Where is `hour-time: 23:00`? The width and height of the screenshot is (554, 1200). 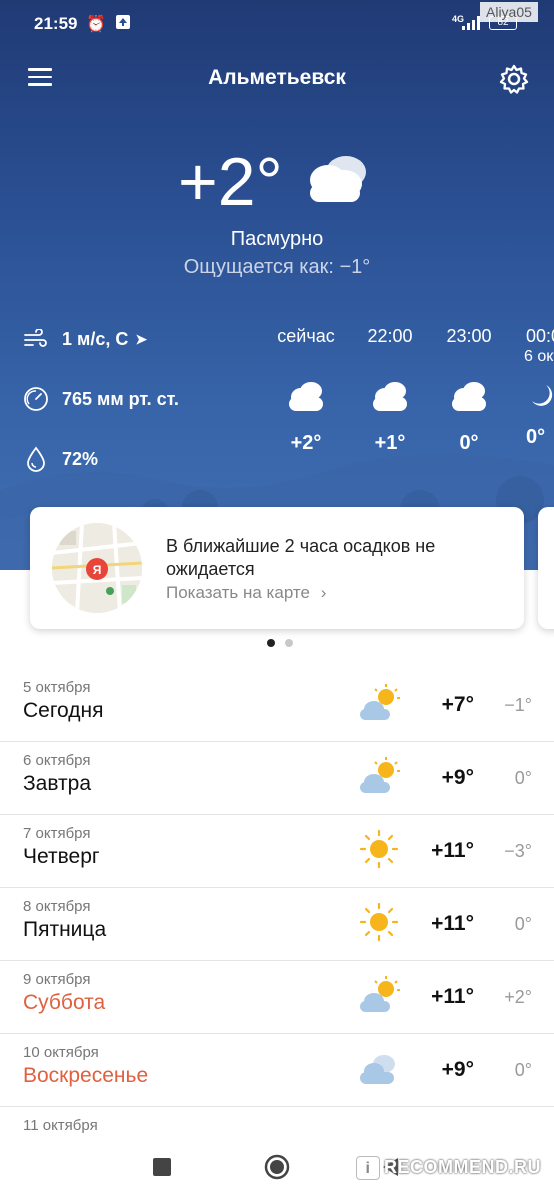
hour-time: 23:00 is located at coordinates (469, 336).